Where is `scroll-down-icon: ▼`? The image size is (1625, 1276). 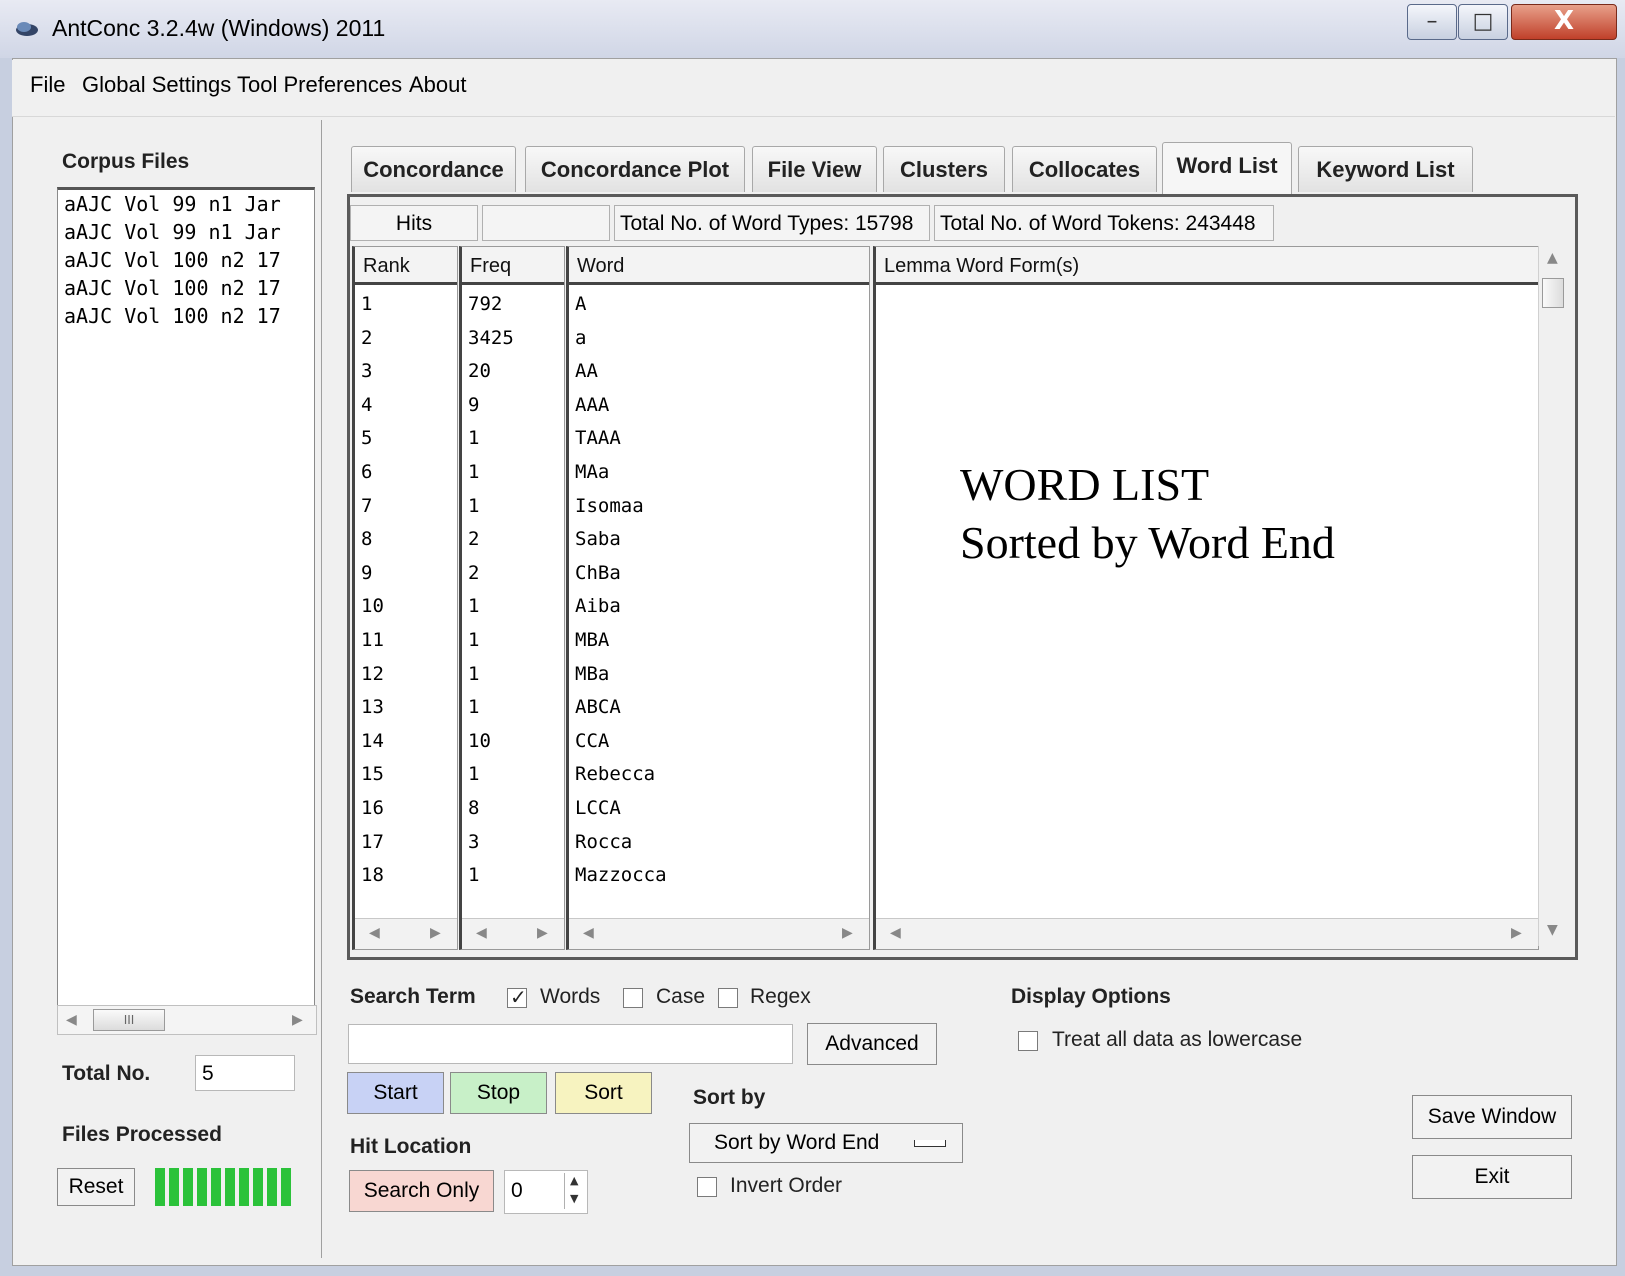 scroll-down-icon: ▼ is located at coordinates (1552, 930).